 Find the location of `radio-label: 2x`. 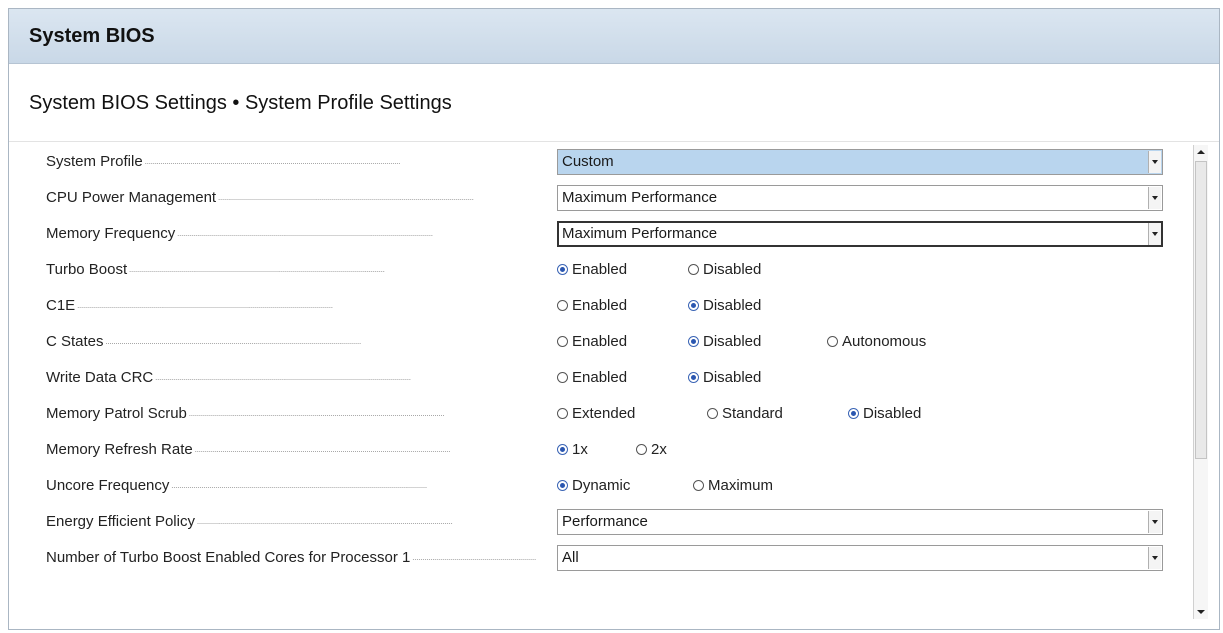

radio-label: 2x is located at coordinates (659, 449).